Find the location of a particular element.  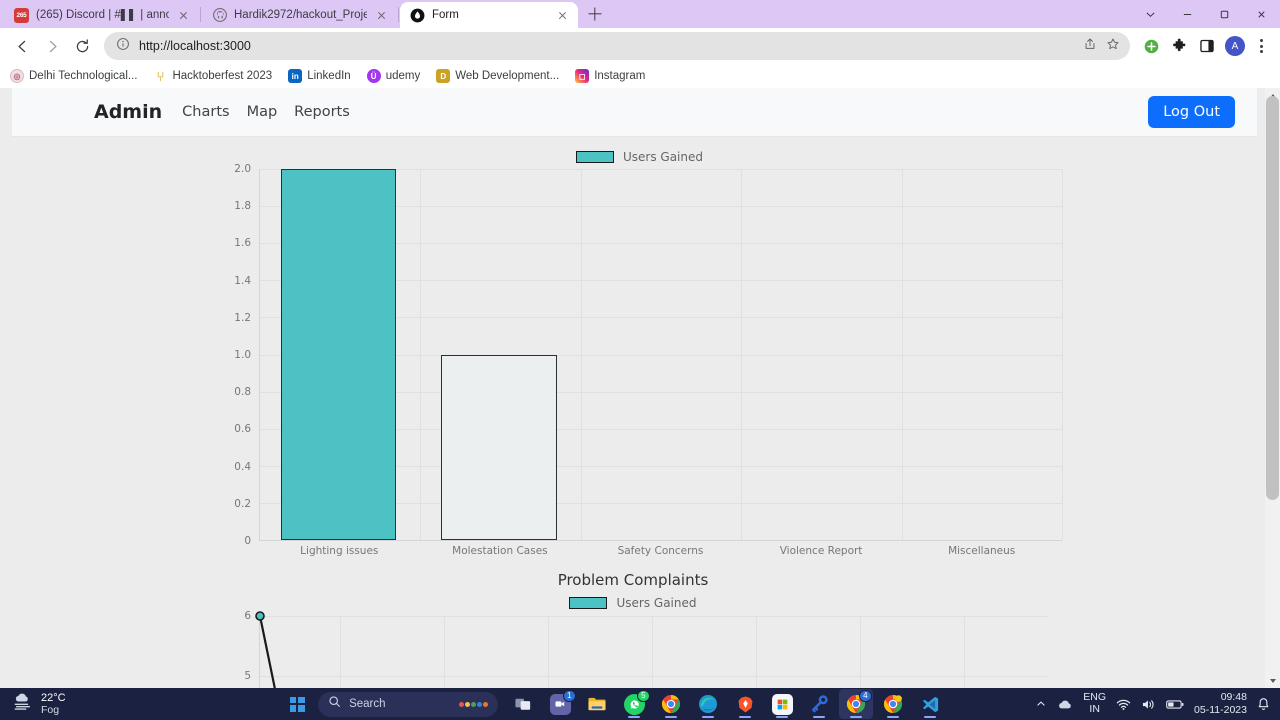

dtu-icon: ◎ is located at coordinates (17, 76).